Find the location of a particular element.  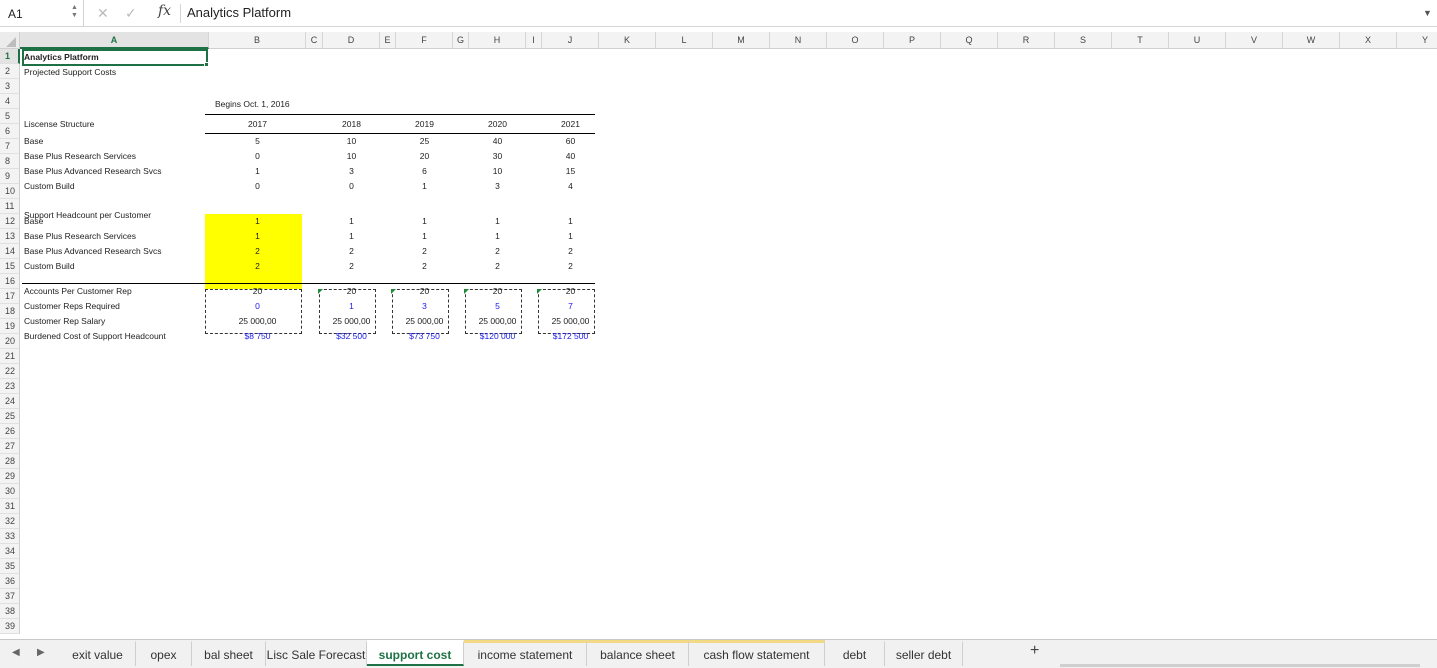

row-header-38: 38 is located at coordinates (10, 611).